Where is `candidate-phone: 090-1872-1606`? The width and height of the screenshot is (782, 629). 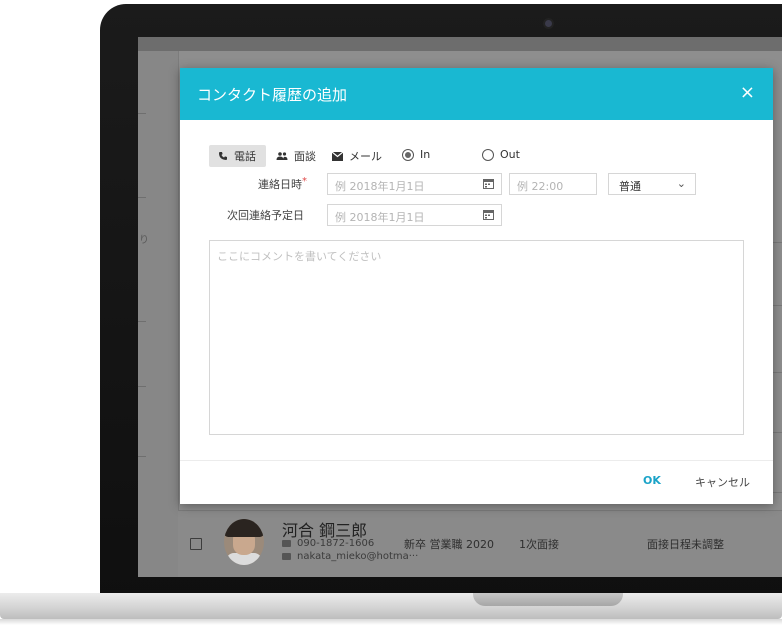 candidate-phone: 090-1872-1606 is located at coordinates (328, 543).